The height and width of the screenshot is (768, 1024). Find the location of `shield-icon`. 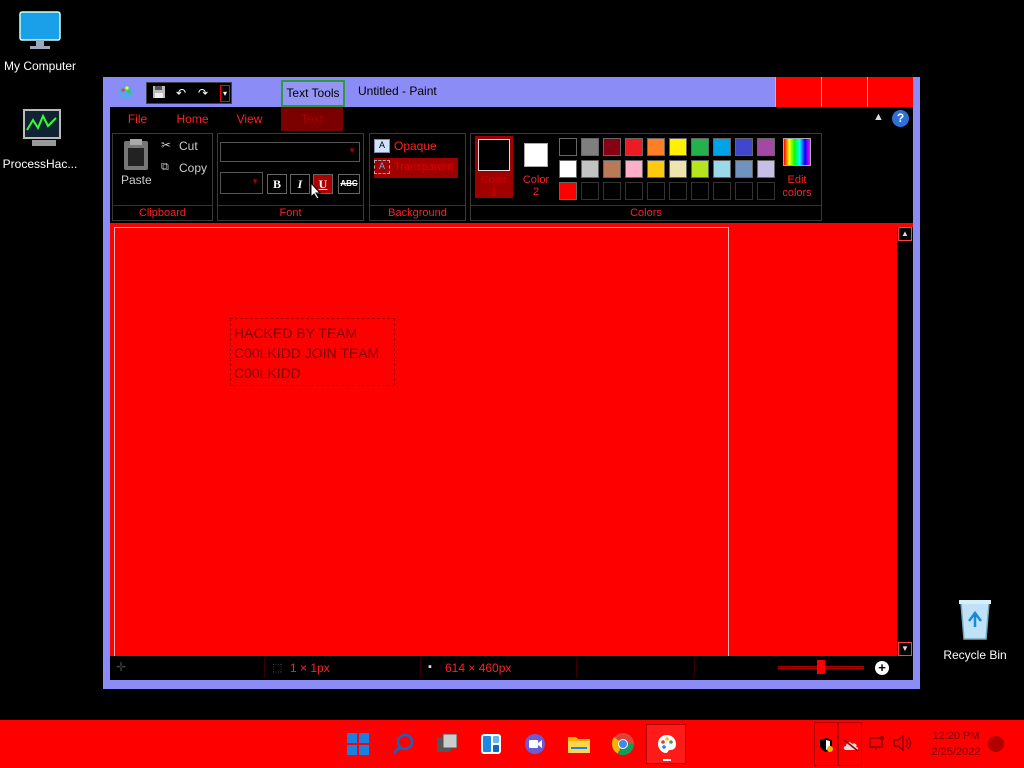

shield-icon is located at coordinates (826, 745).